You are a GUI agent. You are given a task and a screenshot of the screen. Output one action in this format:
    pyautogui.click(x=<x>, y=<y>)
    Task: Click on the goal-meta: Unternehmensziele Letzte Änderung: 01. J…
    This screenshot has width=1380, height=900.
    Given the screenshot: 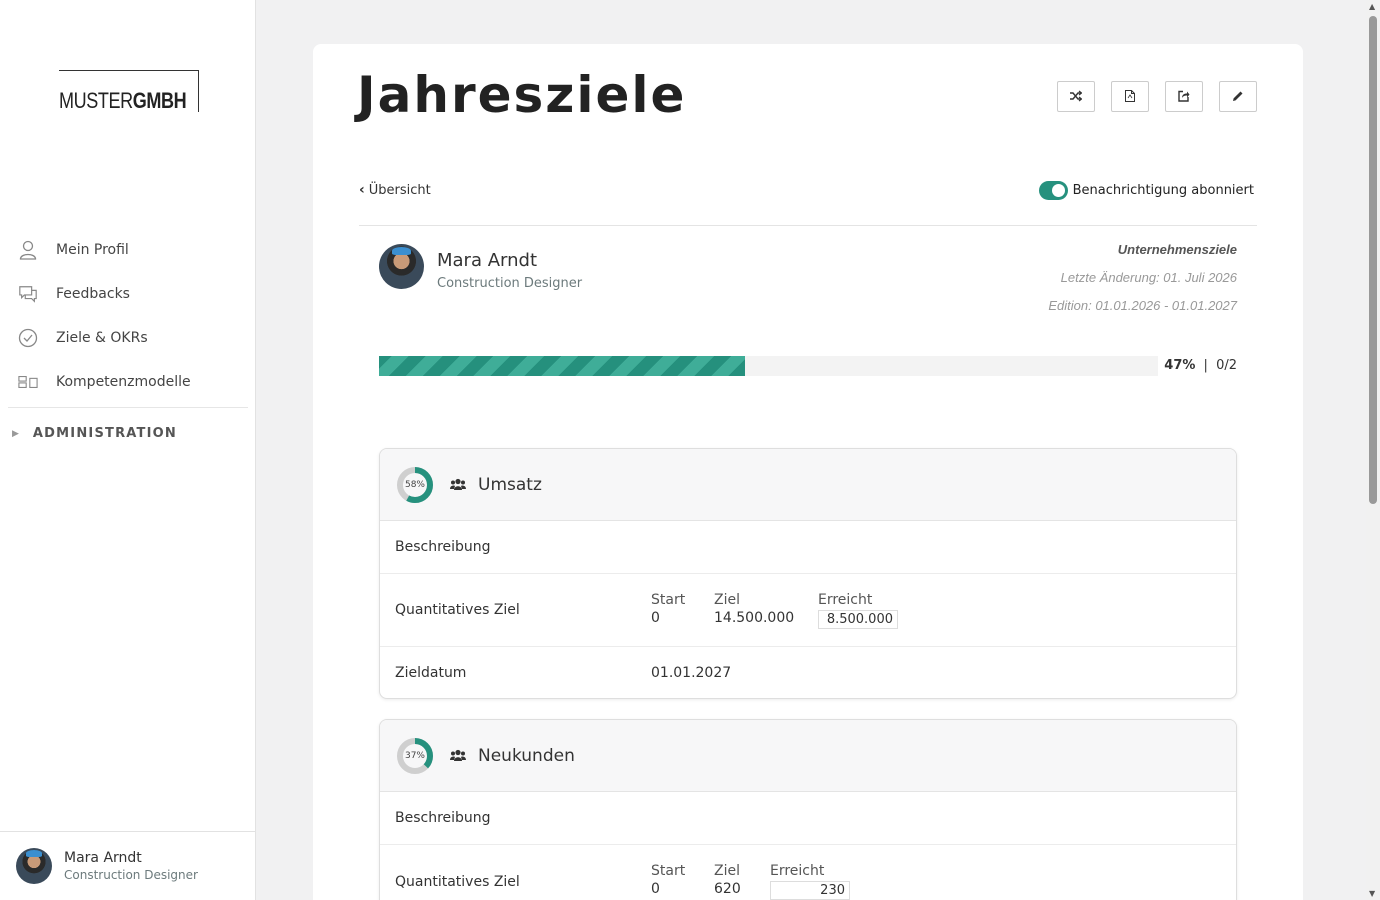 What is the action you would take?
    pyautogui.click(x=1142, y=277)
    